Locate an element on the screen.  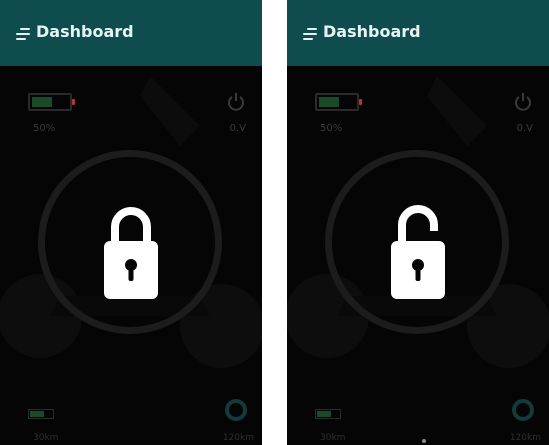
lock-closed-icon is located at coordinates (131, 252).